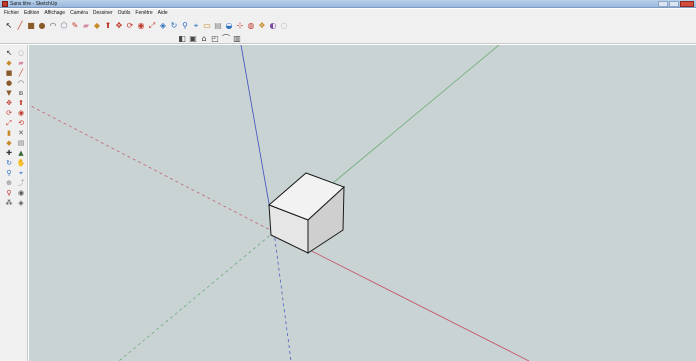 This screenshot has height=361, width=696. What do you see at coordinates (9, 143) in the screenshot?
I see `protractor-icon-left: ◆` at bounding box center [9, 143].